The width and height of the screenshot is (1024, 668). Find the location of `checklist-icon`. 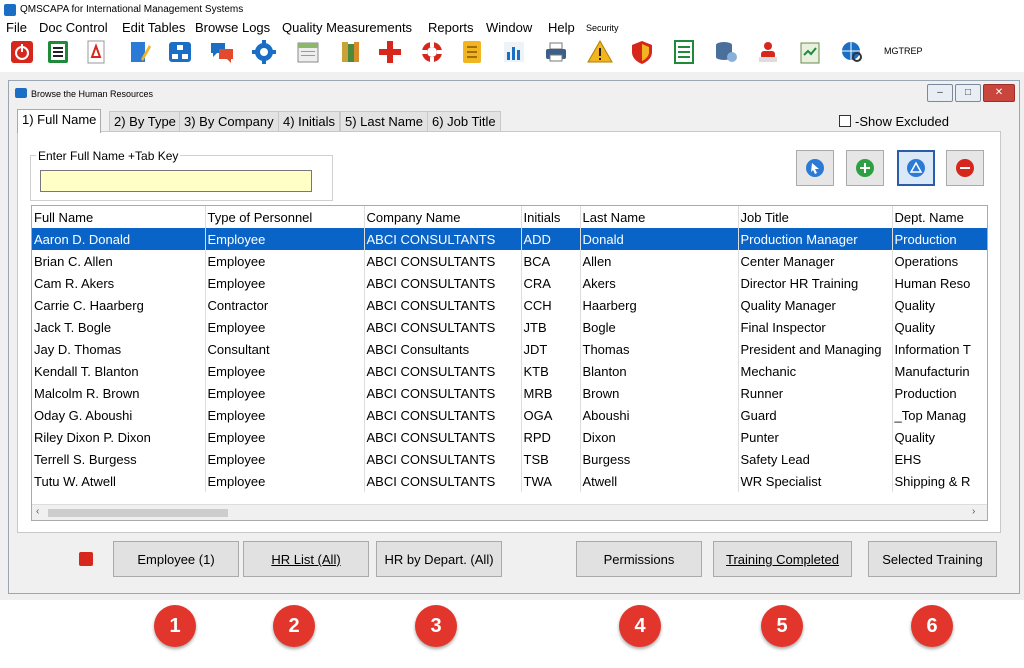

checklist-icon is located at coordinates (684, 52).